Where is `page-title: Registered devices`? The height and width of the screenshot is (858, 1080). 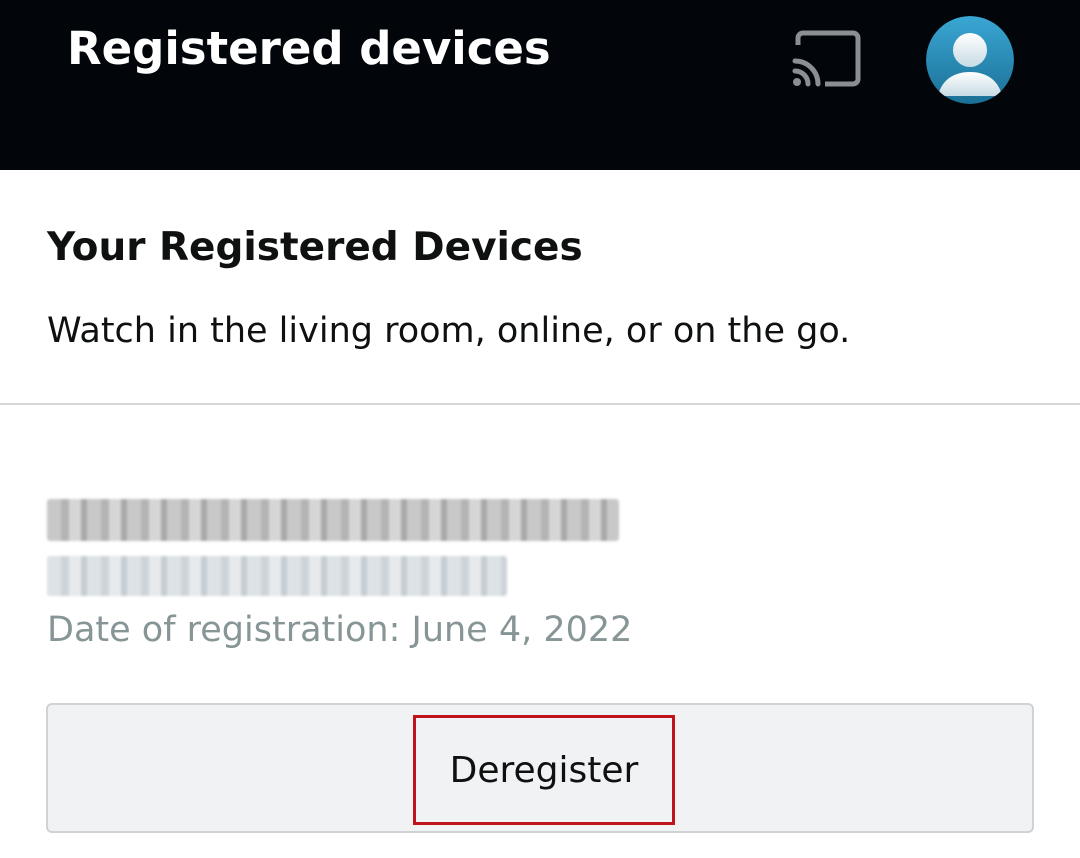 page-title: Registered devices is located at coordinates (309, 48).